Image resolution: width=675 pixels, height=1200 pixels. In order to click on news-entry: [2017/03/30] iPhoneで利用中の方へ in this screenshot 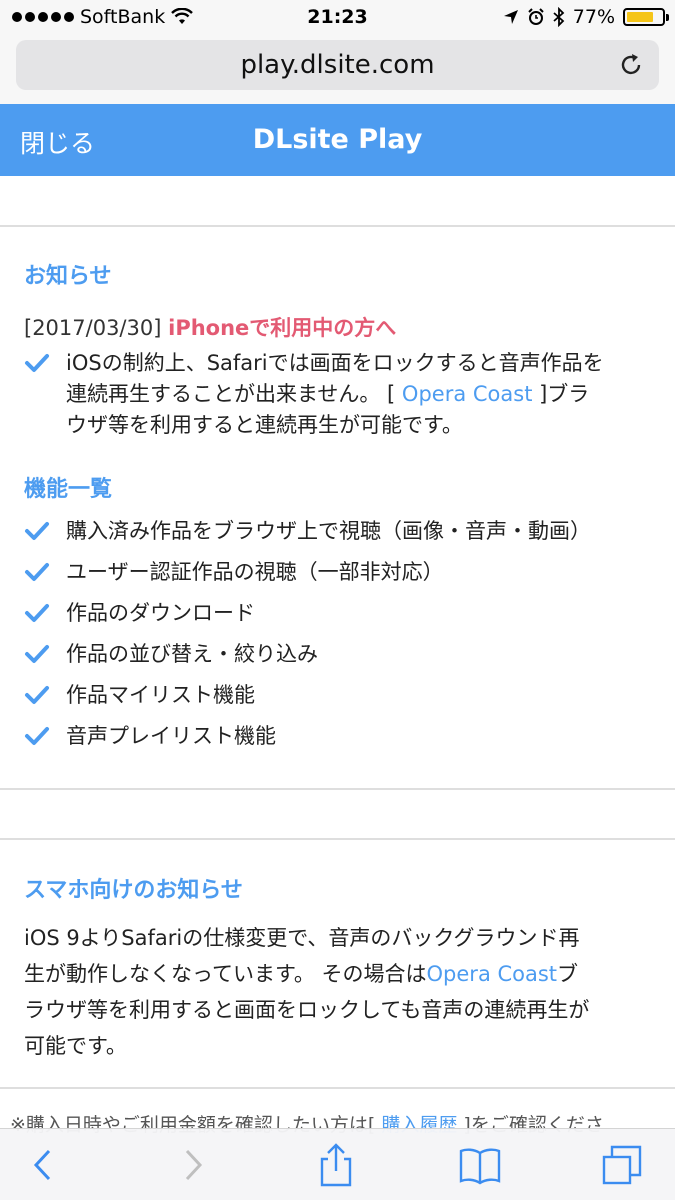, I will do `click(339, 327)`.